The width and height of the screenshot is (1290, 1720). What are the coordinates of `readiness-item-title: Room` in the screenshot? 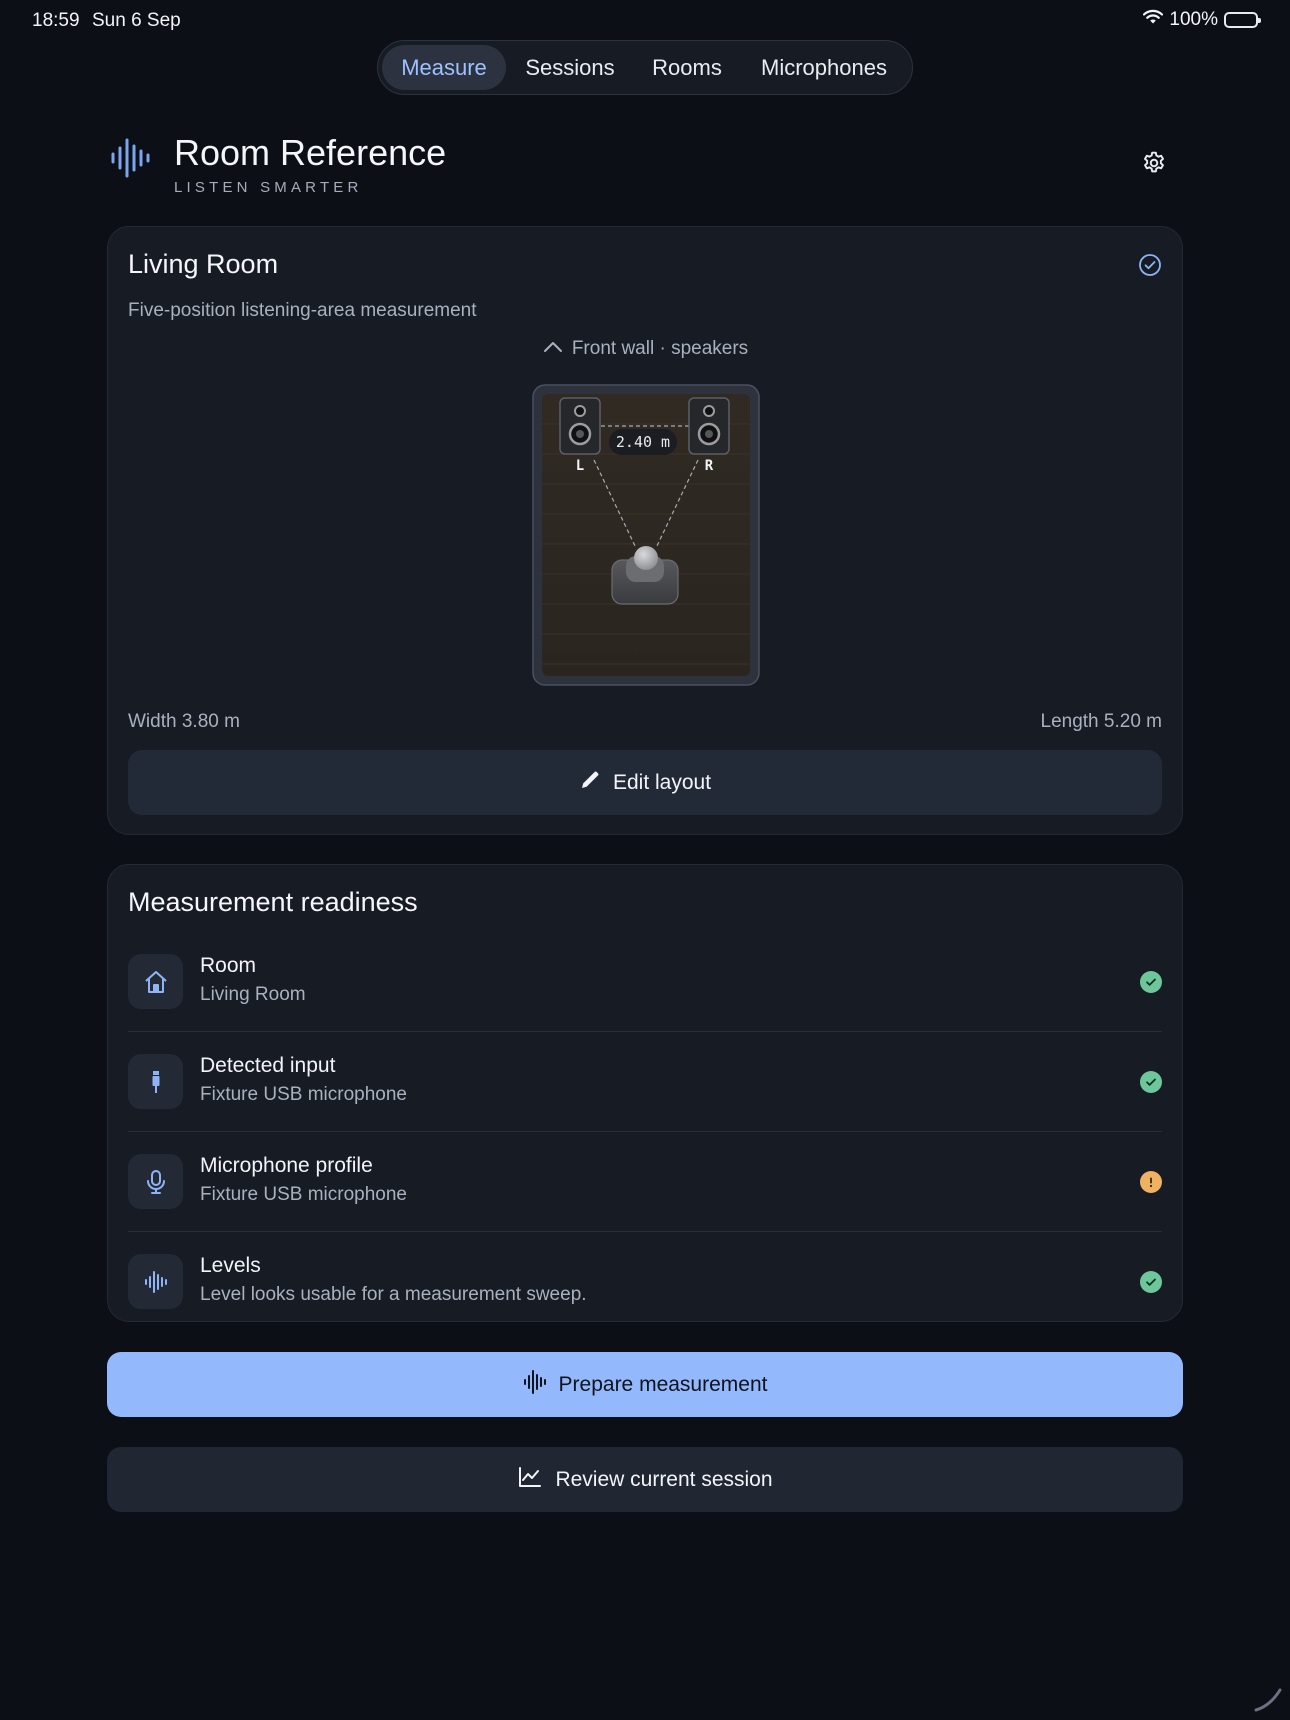 It's located at (228, 965).